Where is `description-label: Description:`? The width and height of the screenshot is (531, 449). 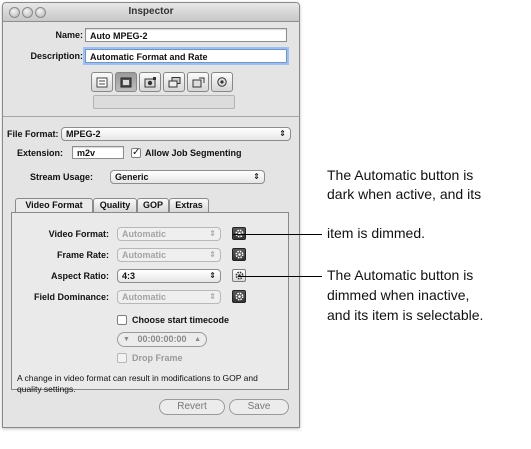
description-label: Description: is located at coordinates (56, 56).